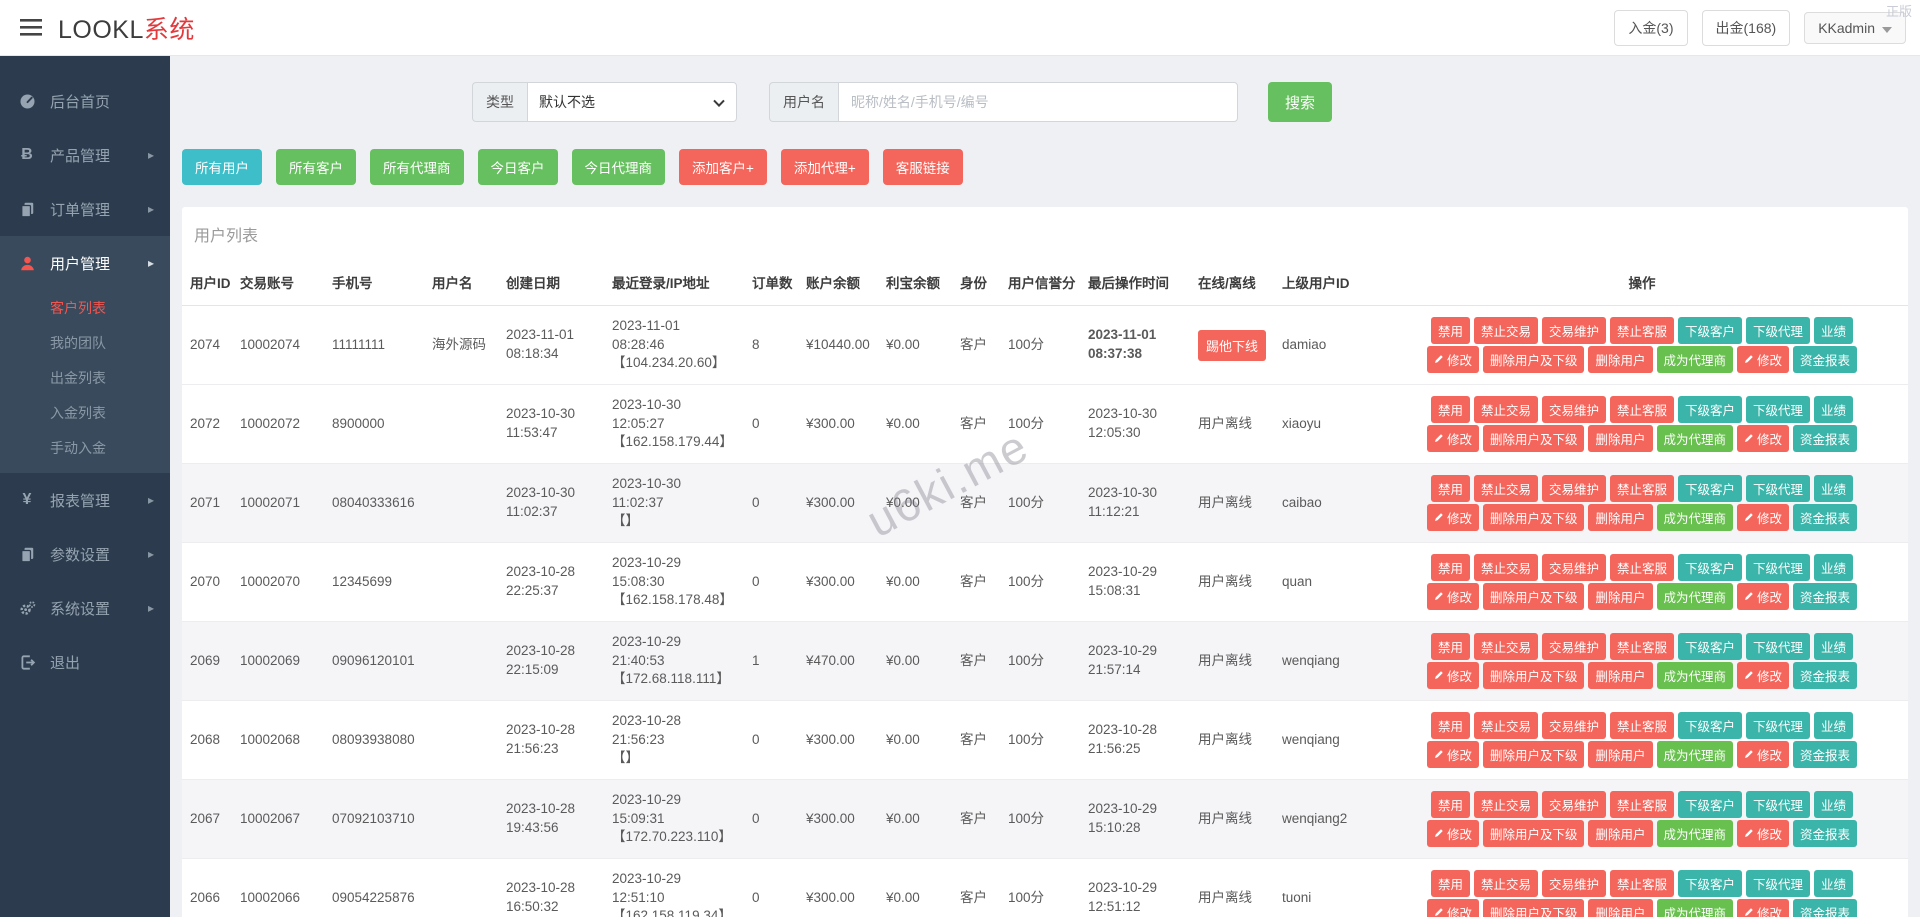 The height and width of the screenshot is (917, 1920). I want to click on sidebar-item-order-management: 订单管理 ▸, so click(85, 209).